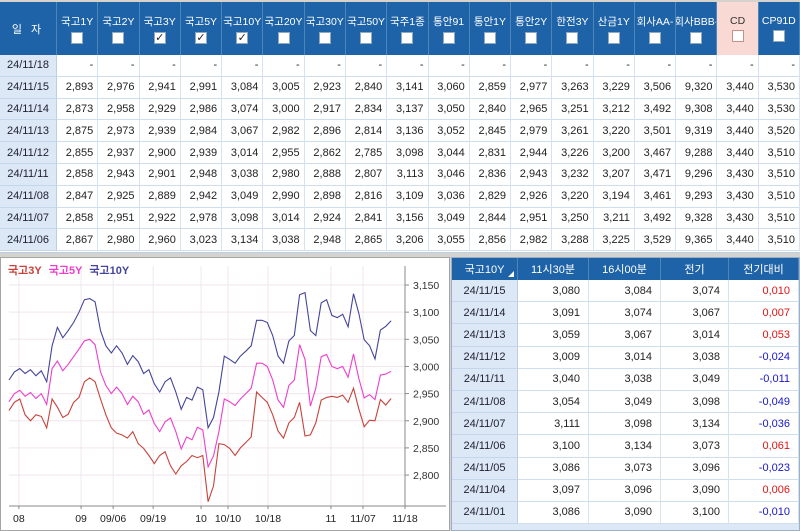 The width and height of the screenshot is (800, 531). What do you see at coordinates (324, 21) in the screenshot?
I see `column-header-label: 국고30Y` at bounding box center [324, 21].